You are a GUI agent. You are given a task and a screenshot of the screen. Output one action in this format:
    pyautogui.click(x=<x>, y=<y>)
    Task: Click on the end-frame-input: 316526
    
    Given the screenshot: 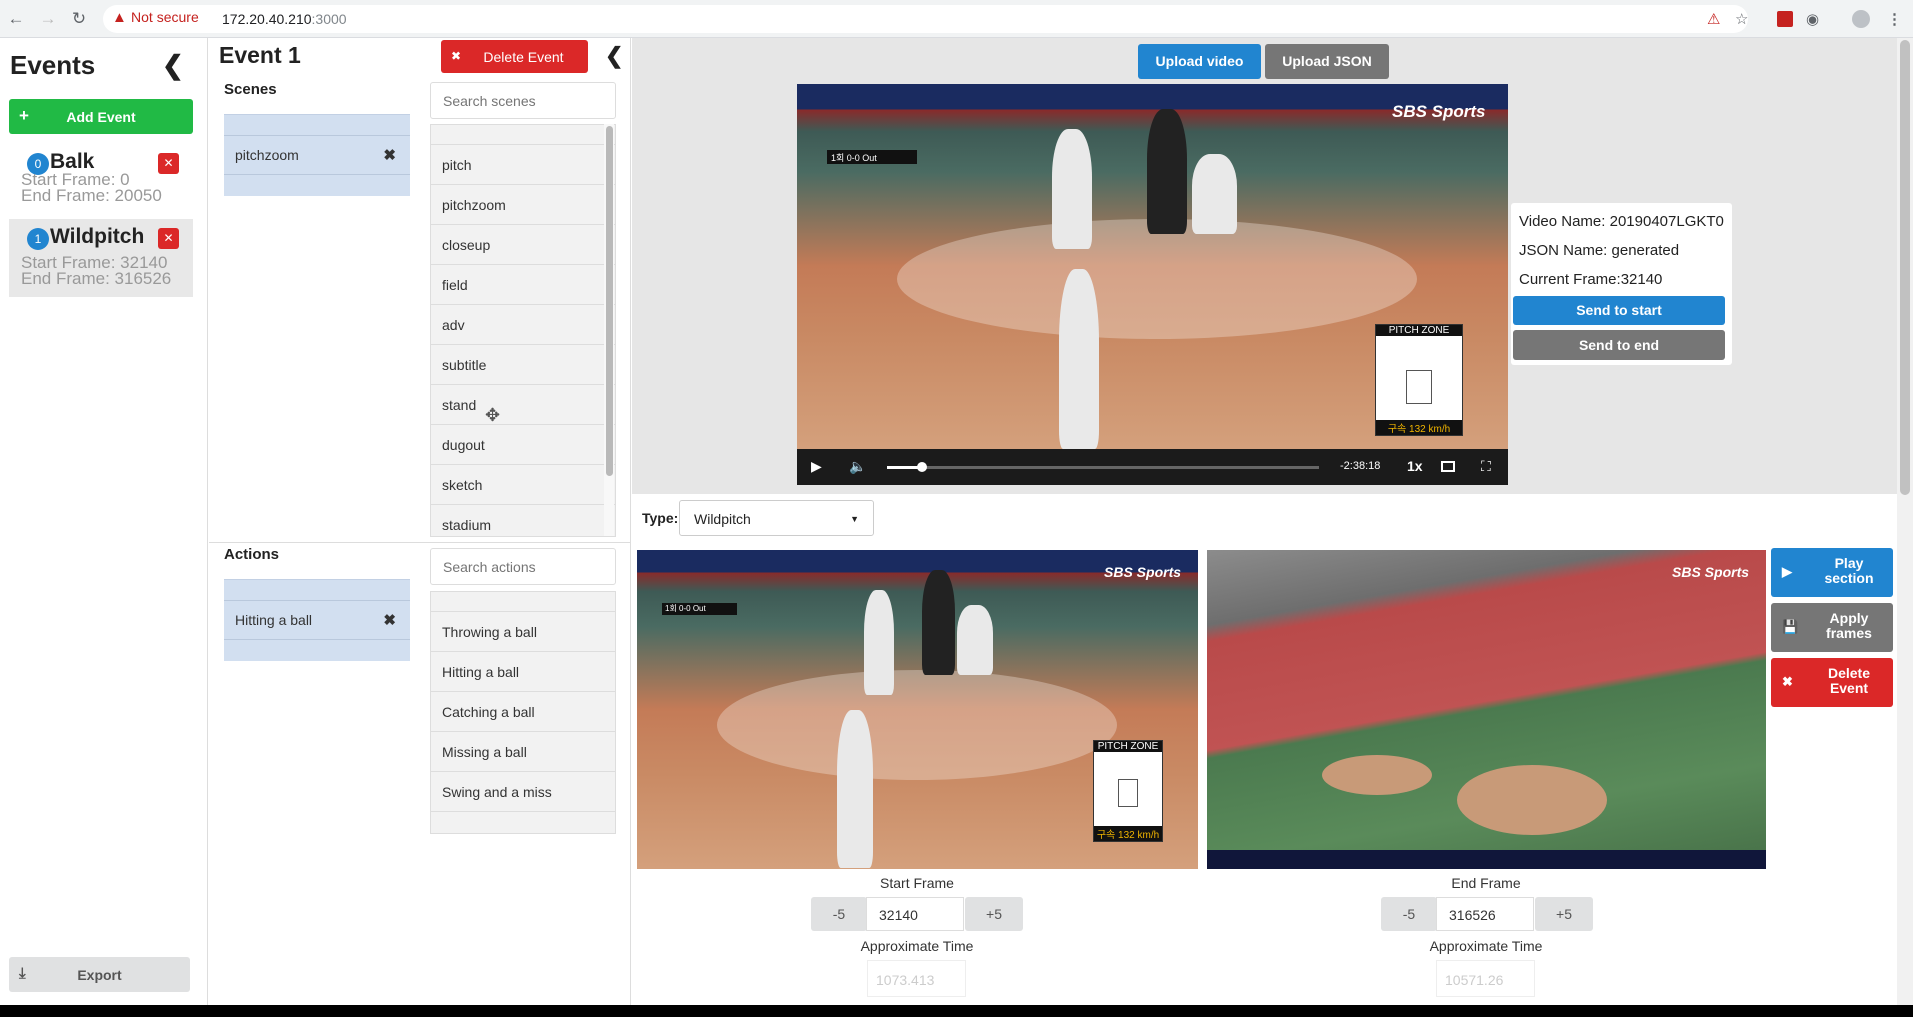 What is the action you would take?
    pyautogui.click(x=1485, y=914)
    